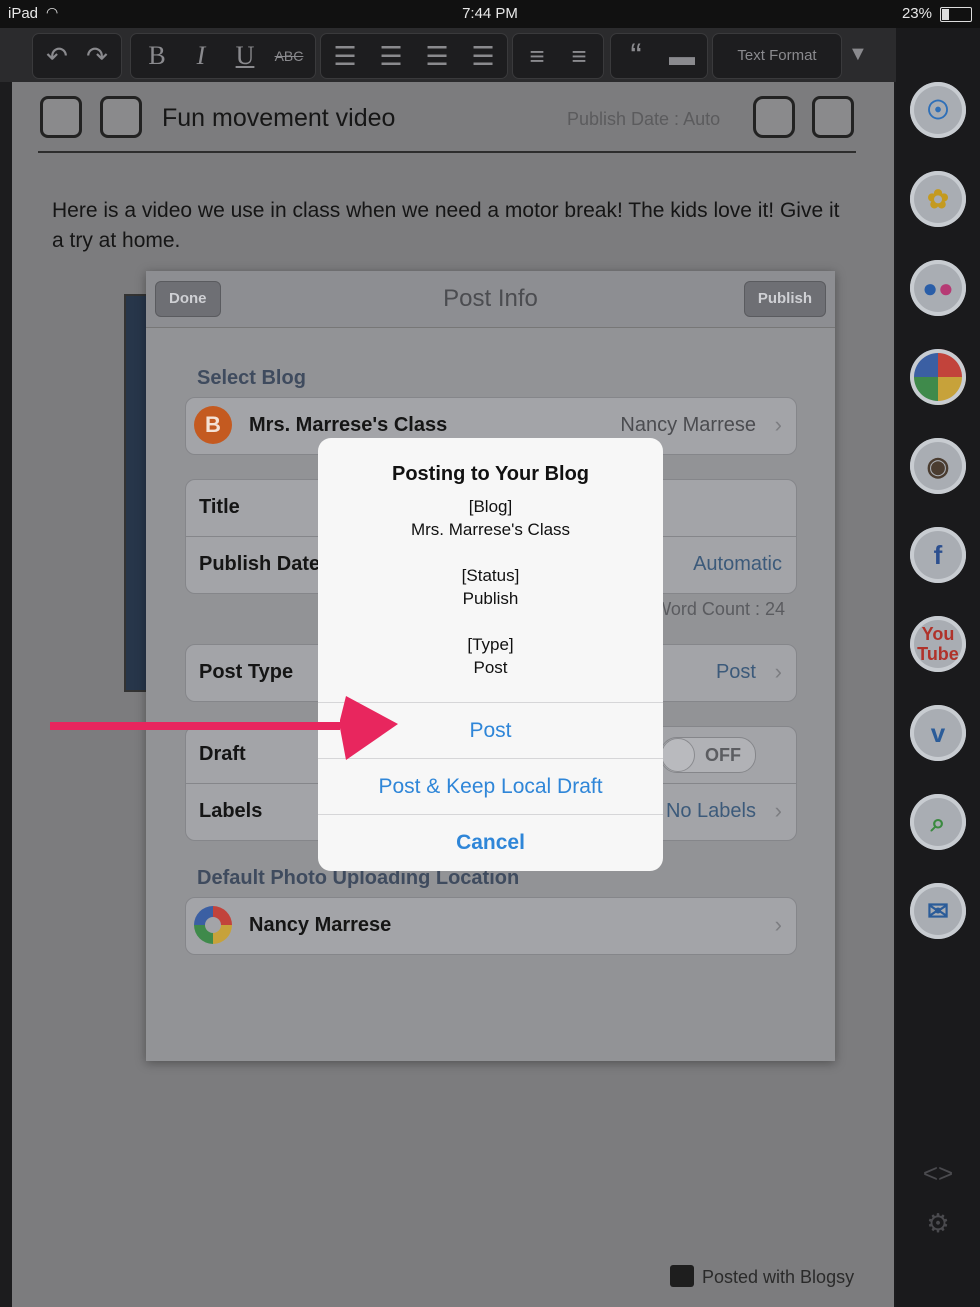 This screenshot has width=980, height=1307. I want to click on blogger-icon: B, so click(213, 425).